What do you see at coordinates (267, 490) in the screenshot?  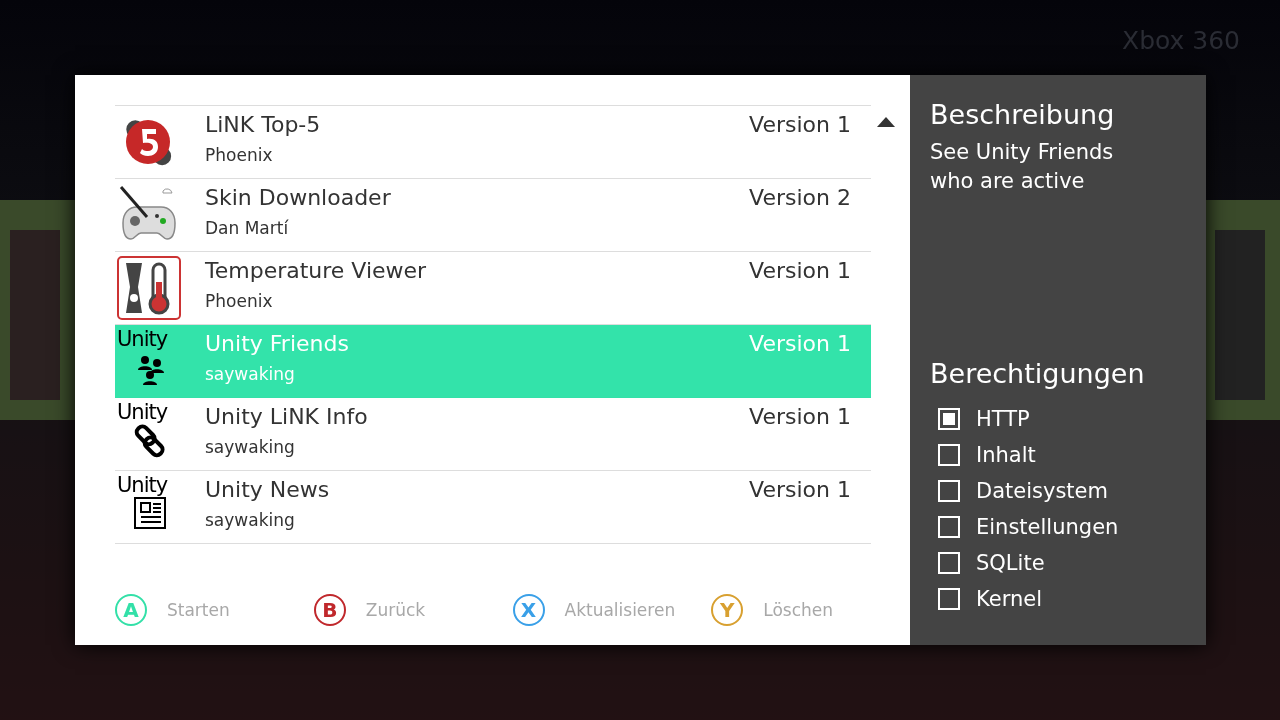 I see `app-name: Unity News` at bounding box center [267, 490].